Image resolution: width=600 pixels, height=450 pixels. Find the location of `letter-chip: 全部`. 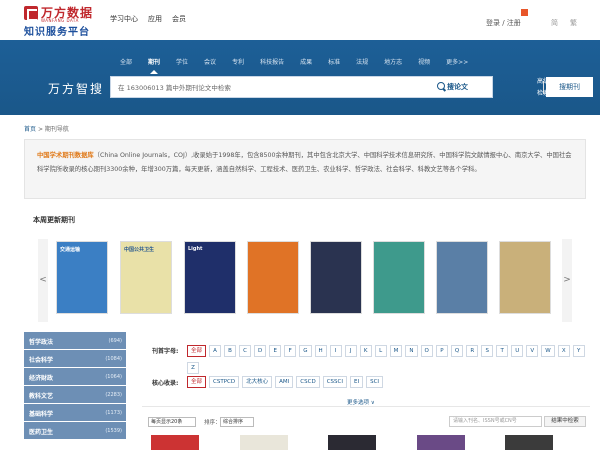

letter-chip: 全部 is located at coordinates (197, 351).